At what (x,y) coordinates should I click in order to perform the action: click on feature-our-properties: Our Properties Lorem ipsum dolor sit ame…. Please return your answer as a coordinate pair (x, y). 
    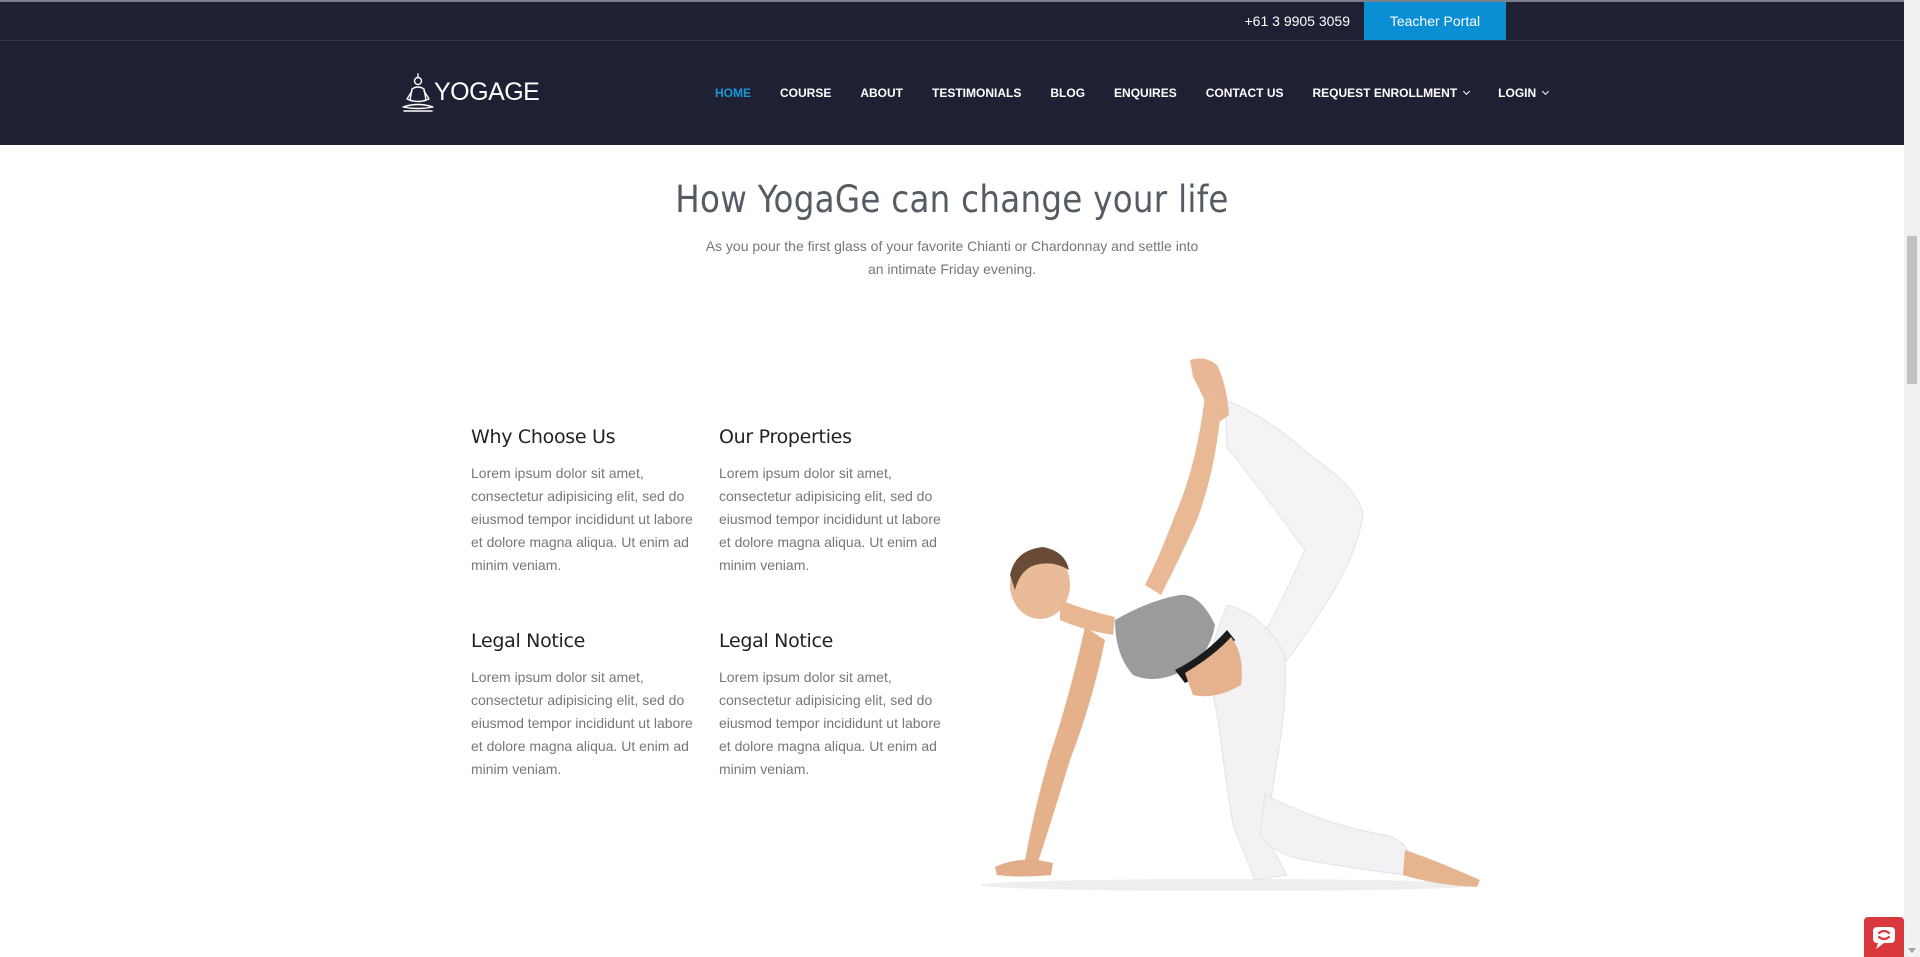
    Looking at the image, I should click on (834, 501).